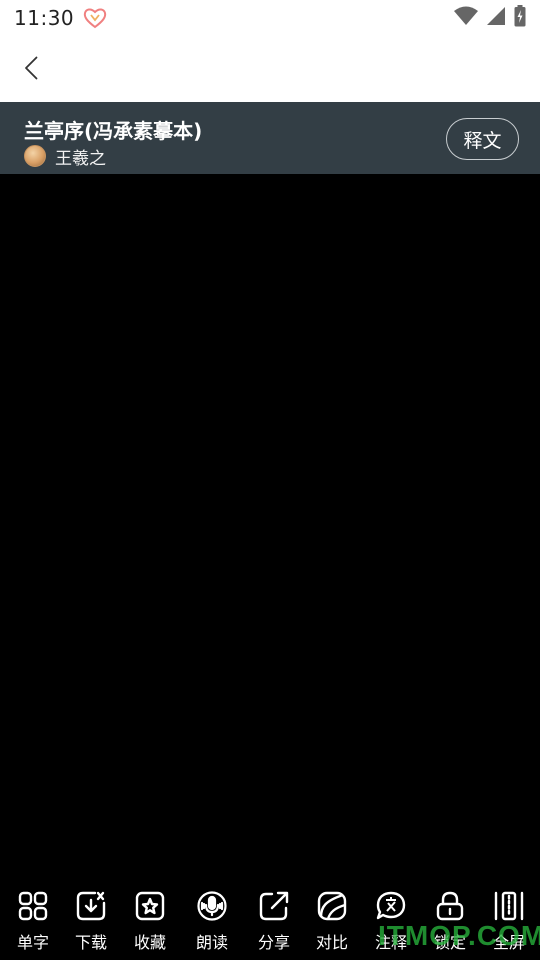 This screenshot has height=960, width=540. What do you see at coordinates (449, 942) in the screenshot?
I see `tool-label: 锁定` at bounding box center [449, 942].